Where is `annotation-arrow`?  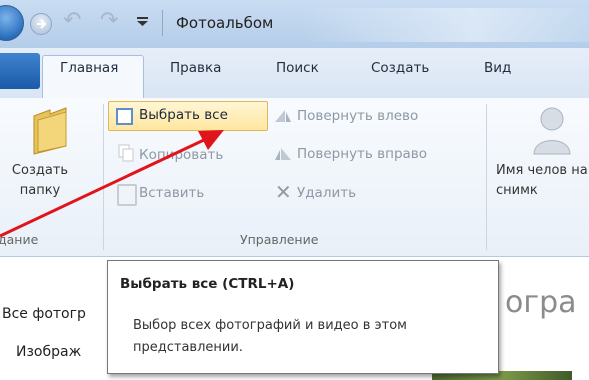
annotation-arrow is located at coordinates (112, 184).